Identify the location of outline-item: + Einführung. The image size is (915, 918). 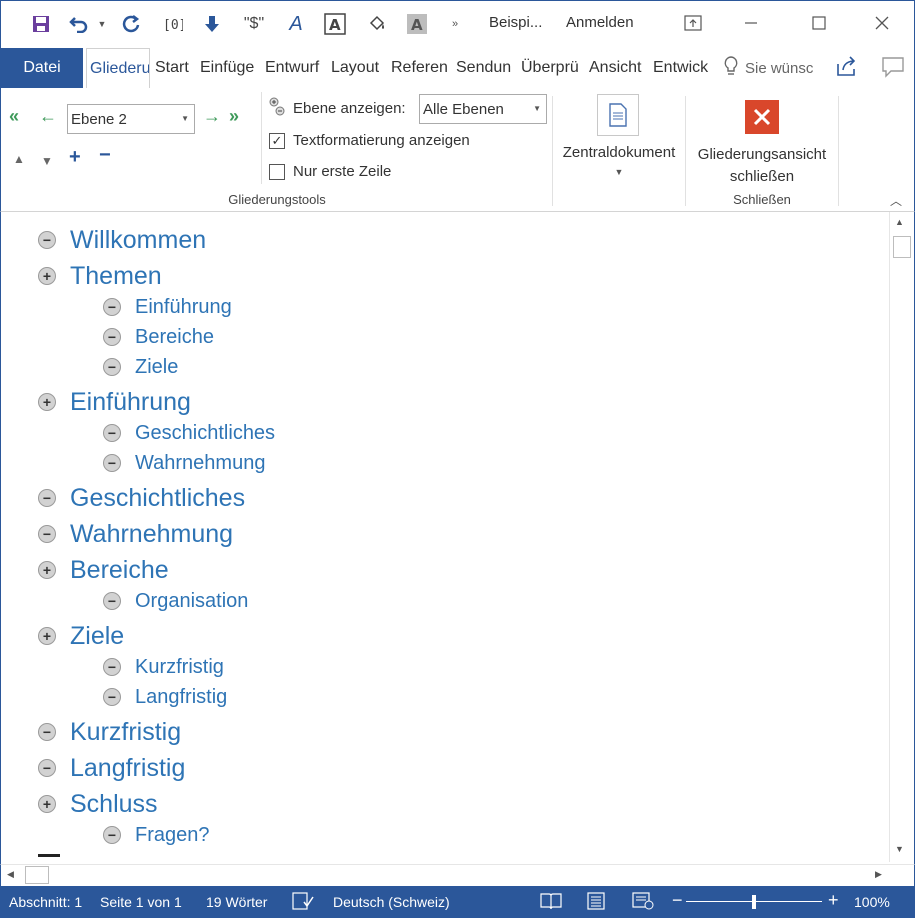
(114, 402).